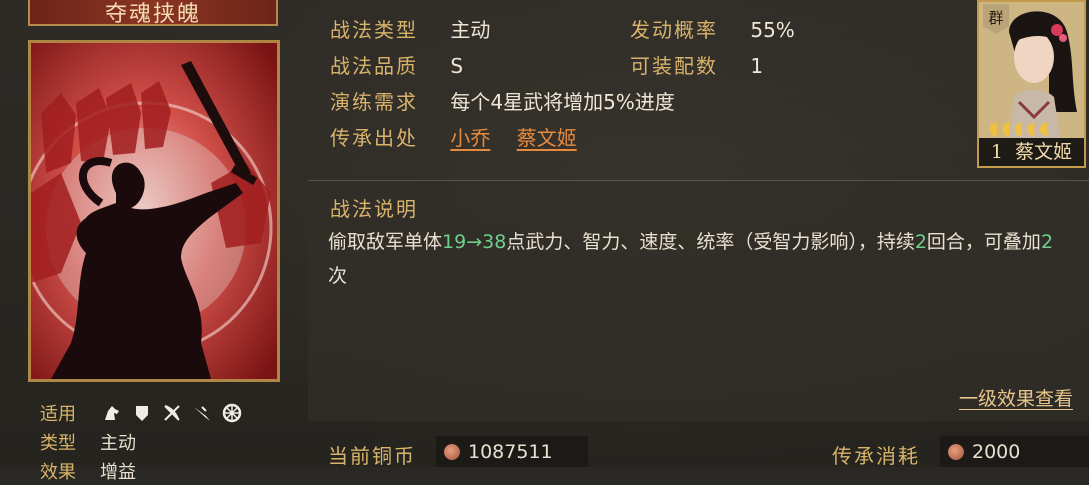  What do you see at coordinates (1031, 84) in the screenshot?
I see `general-portrait: 群 ◖ ◖ ◖ ◖ ◖ 1 蔡文姬` at bounding box center [1031, 84].